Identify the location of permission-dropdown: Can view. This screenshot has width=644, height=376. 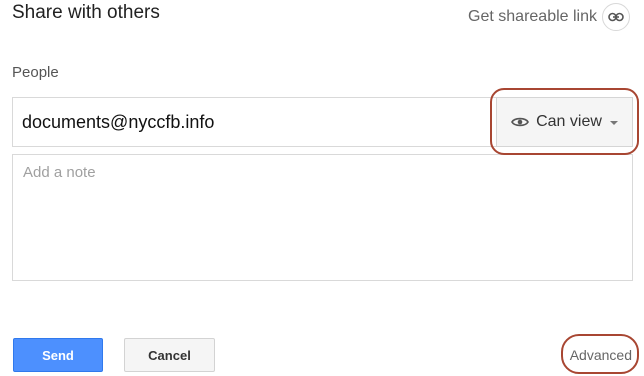
(564, 122).